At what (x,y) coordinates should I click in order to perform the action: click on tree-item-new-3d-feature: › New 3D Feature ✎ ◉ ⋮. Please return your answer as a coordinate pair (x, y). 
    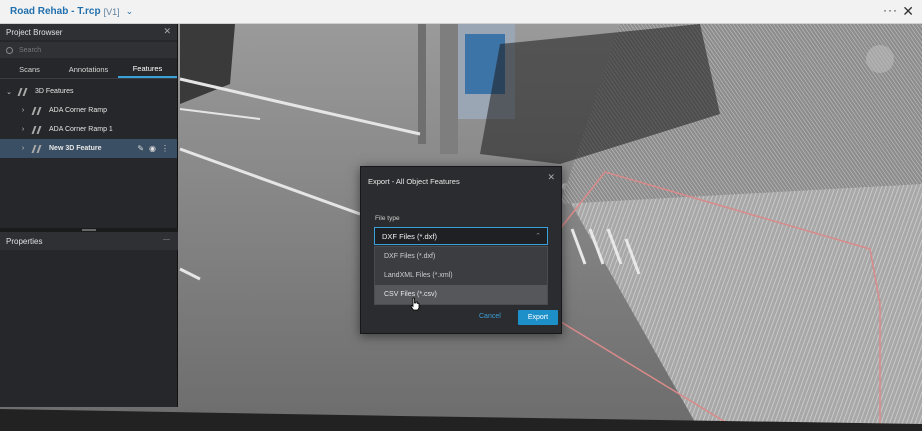
    Looking at the image, I should click on (88, 148).